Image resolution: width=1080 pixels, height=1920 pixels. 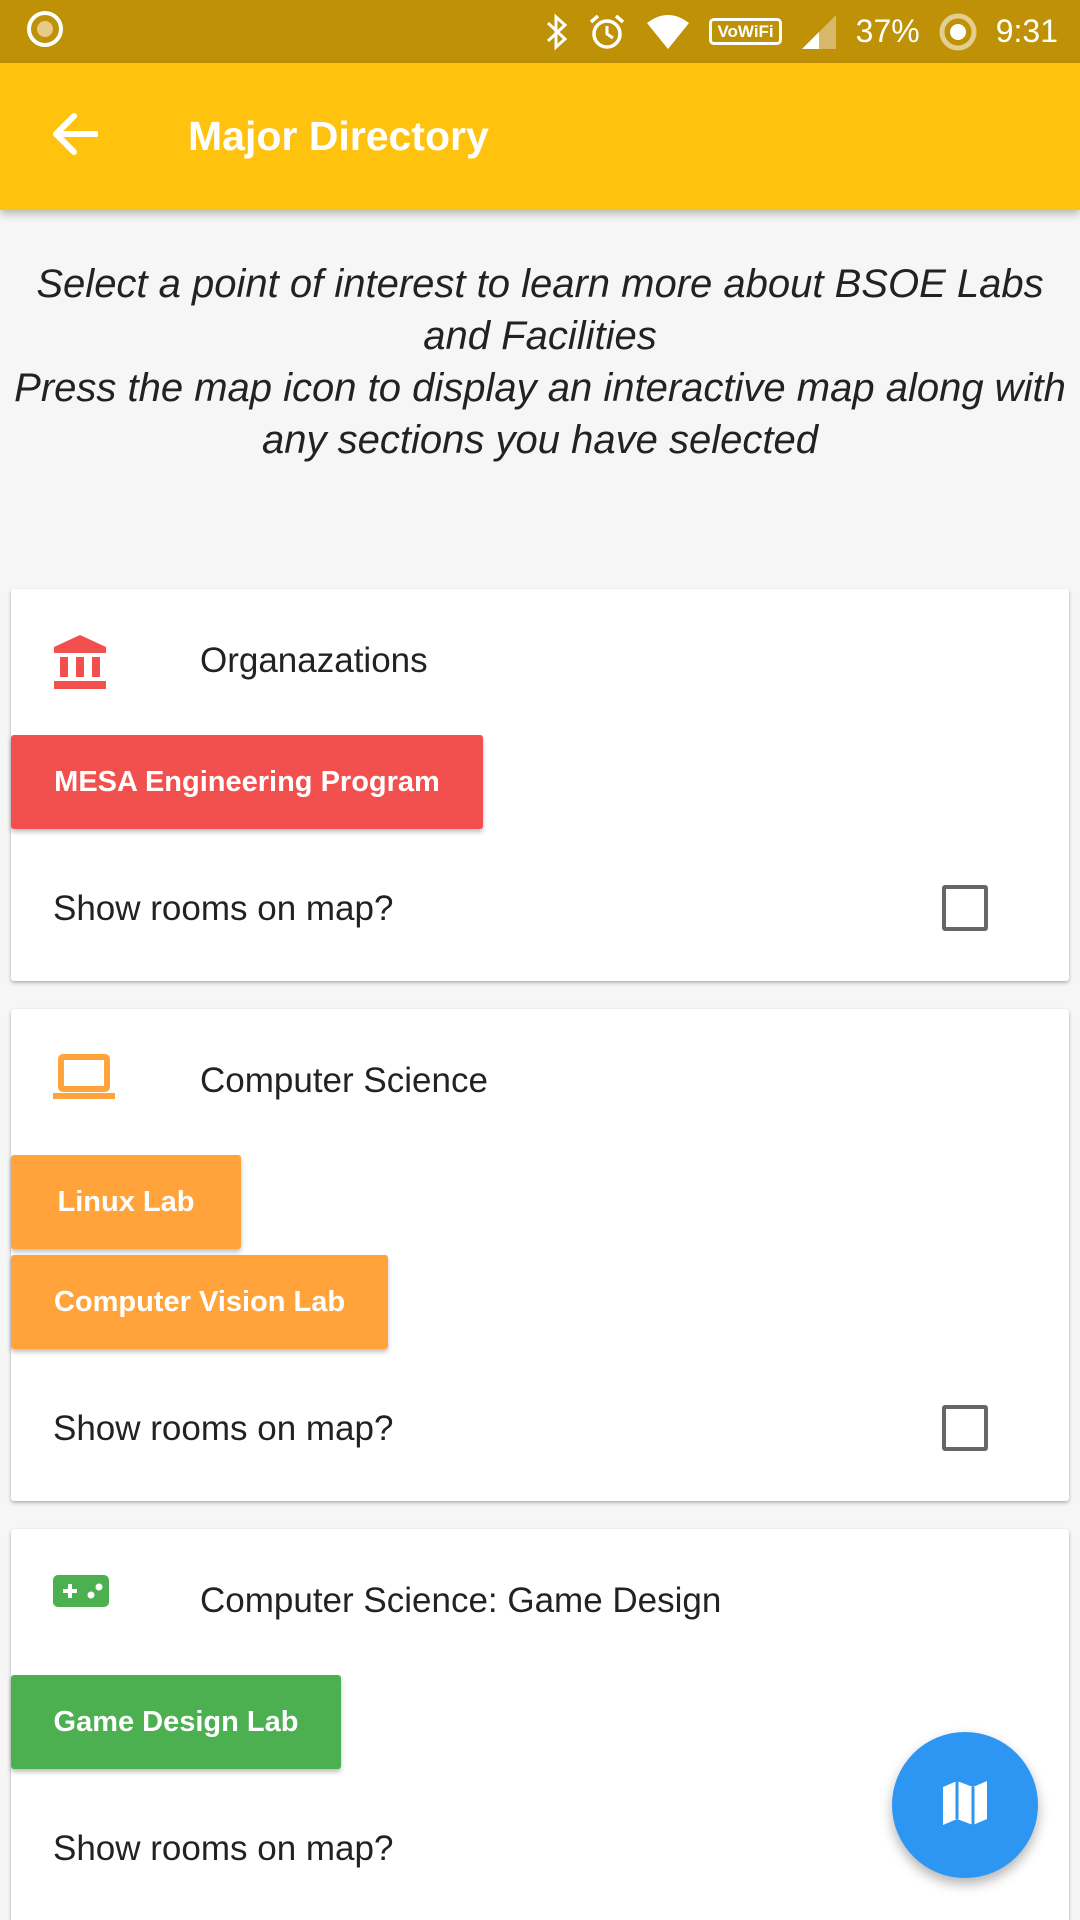 What do you see at coordinates (540, 659) in the screenshot?
I see `section-header: Organazations` at bounding box center [540, 659].